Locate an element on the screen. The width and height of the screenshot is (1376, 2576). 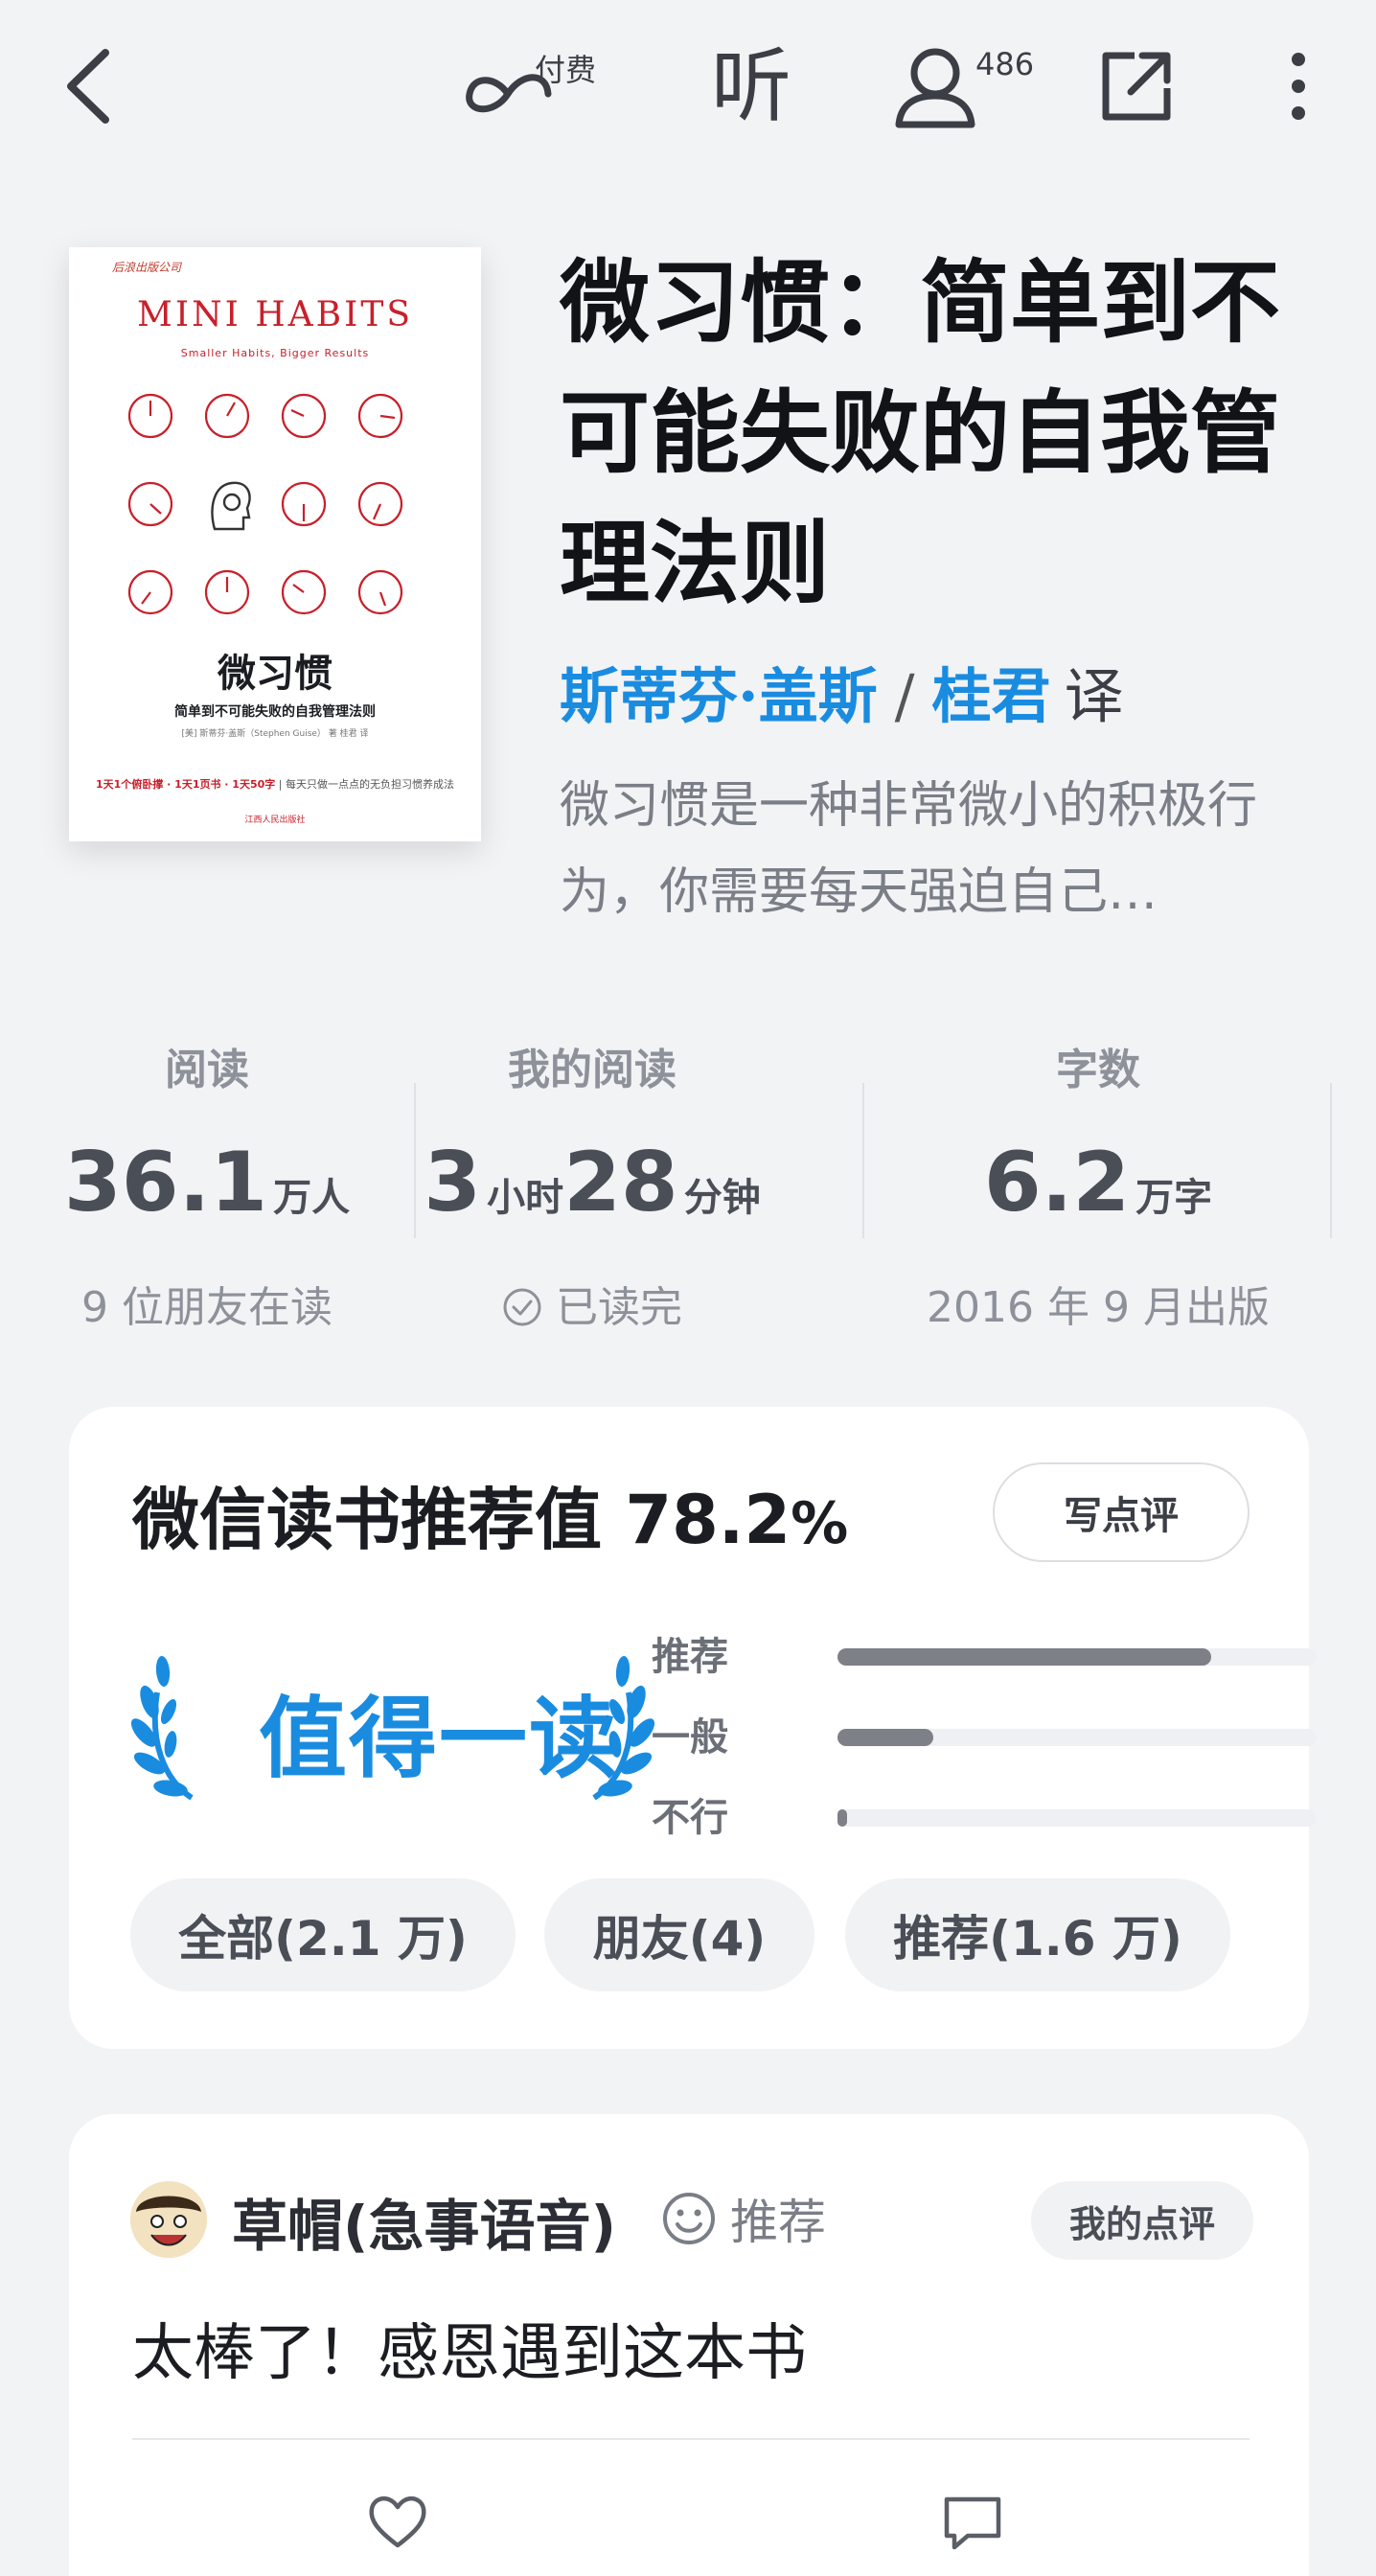
stat-my-reading-label: 我的阅读 is located at coordinates (592, 1070).